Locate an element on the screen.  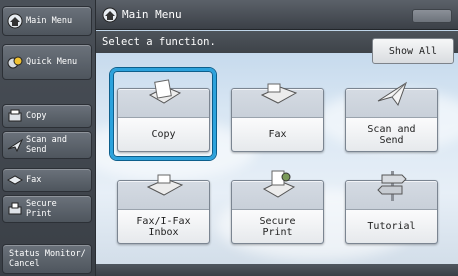
sidebar-quick-menu-label: Quick Menu is located at coordinates (52, 62).